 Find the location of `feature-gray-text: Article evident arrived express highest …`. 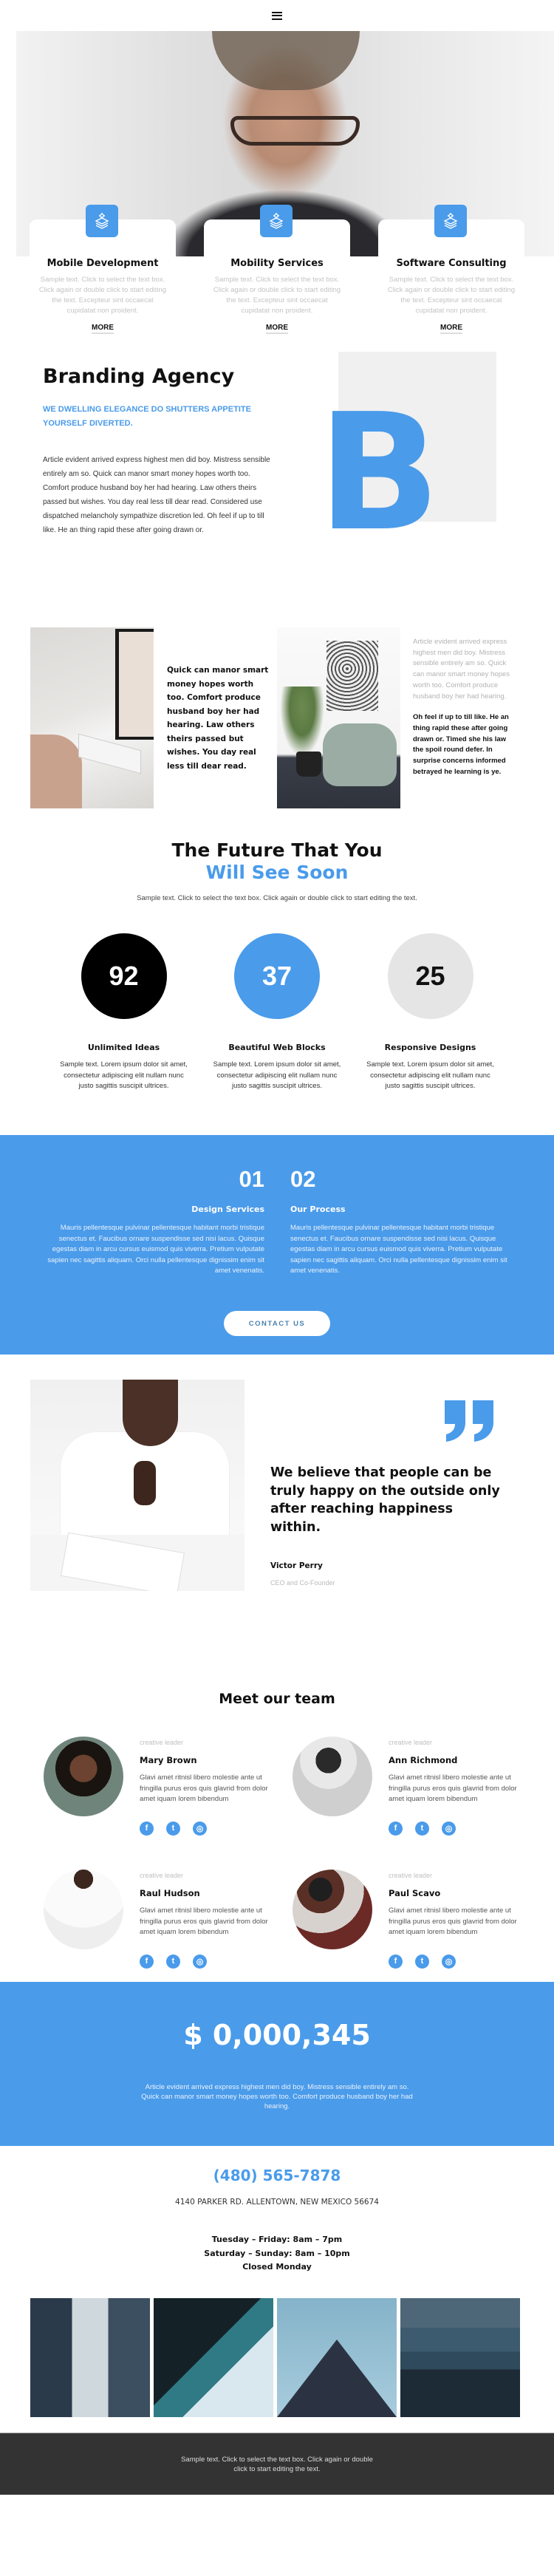

feature-gray-text: Article evident arrived express highest … is located at coordinates (461, 669).